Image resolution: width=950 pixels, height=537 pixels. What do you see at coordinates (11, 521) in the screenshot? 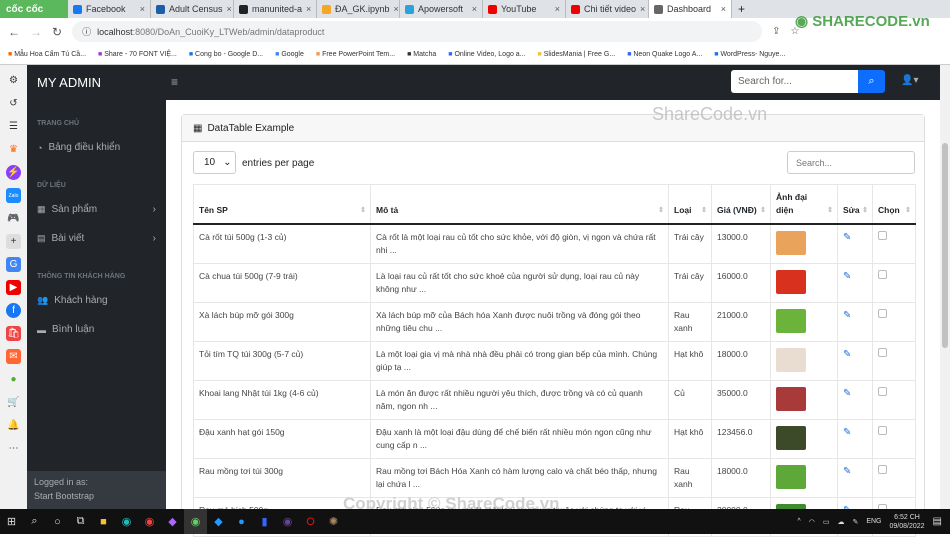
I see `windows-start-icon: ⊞` at bounding box center [11, 521].